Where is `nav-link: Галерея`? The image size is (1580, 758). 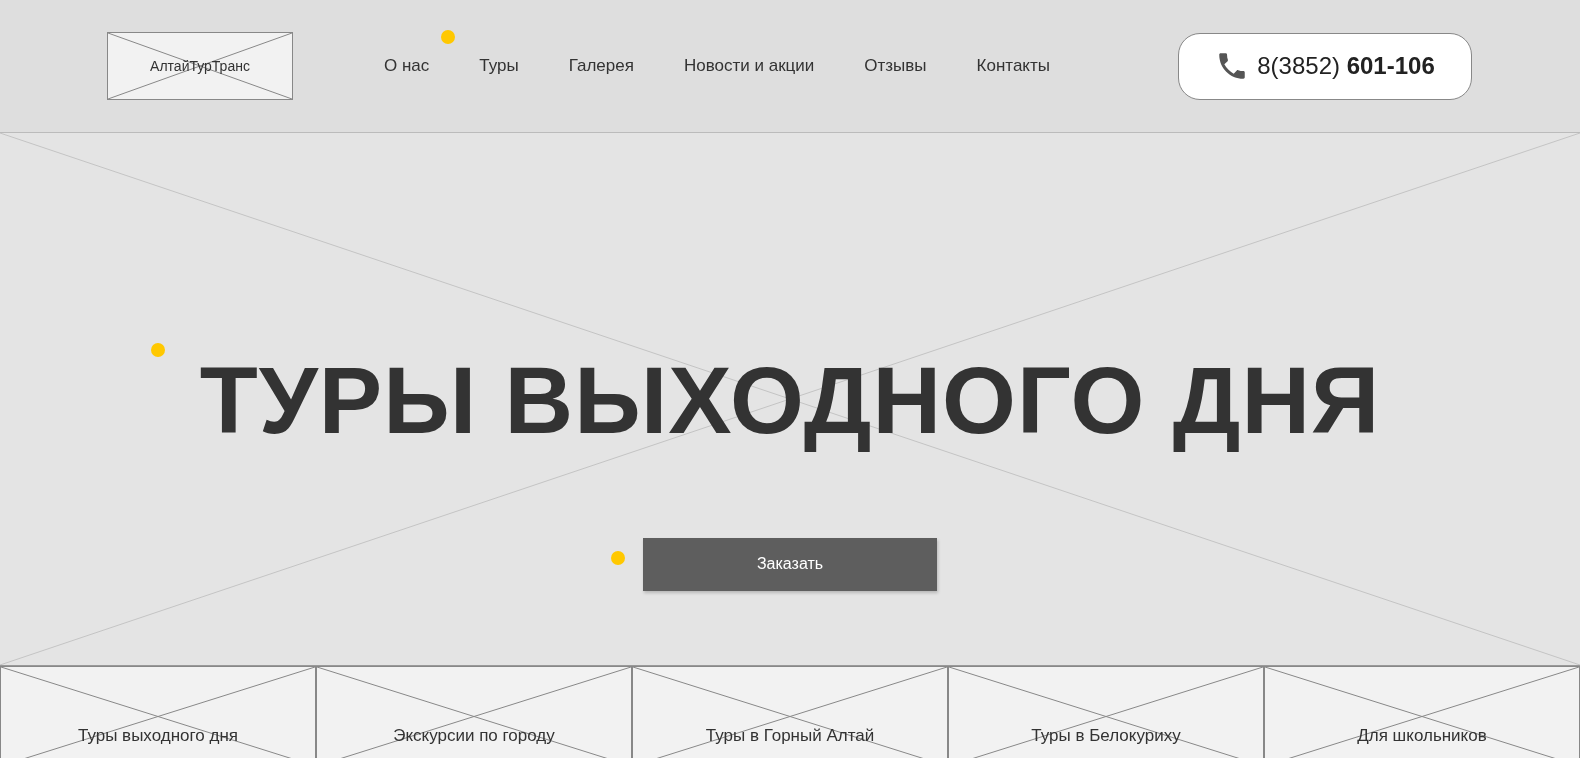 nav-link: Галерея is located at coordinates (601, 66).